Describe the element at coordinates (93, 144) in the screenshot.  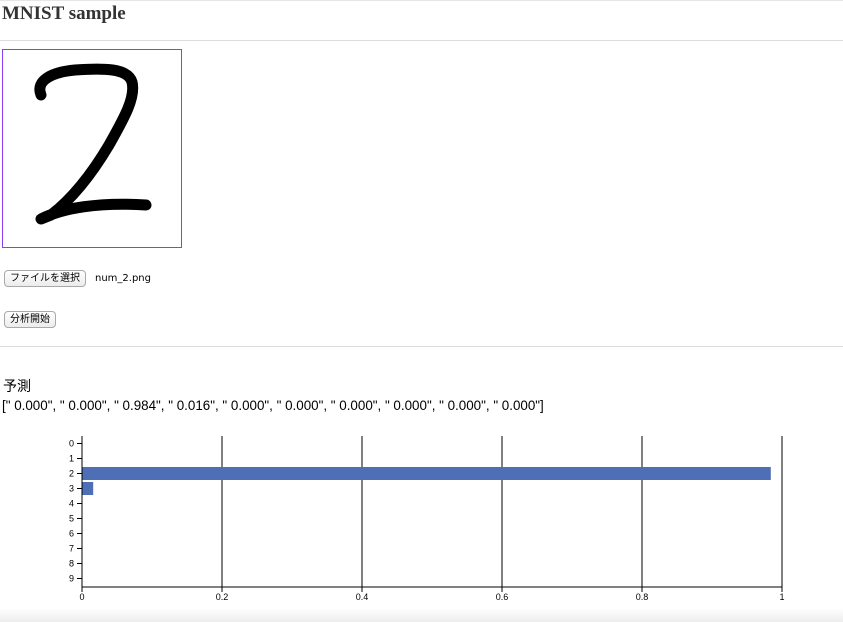
I see `handwritten-digit-2-image` at that location.